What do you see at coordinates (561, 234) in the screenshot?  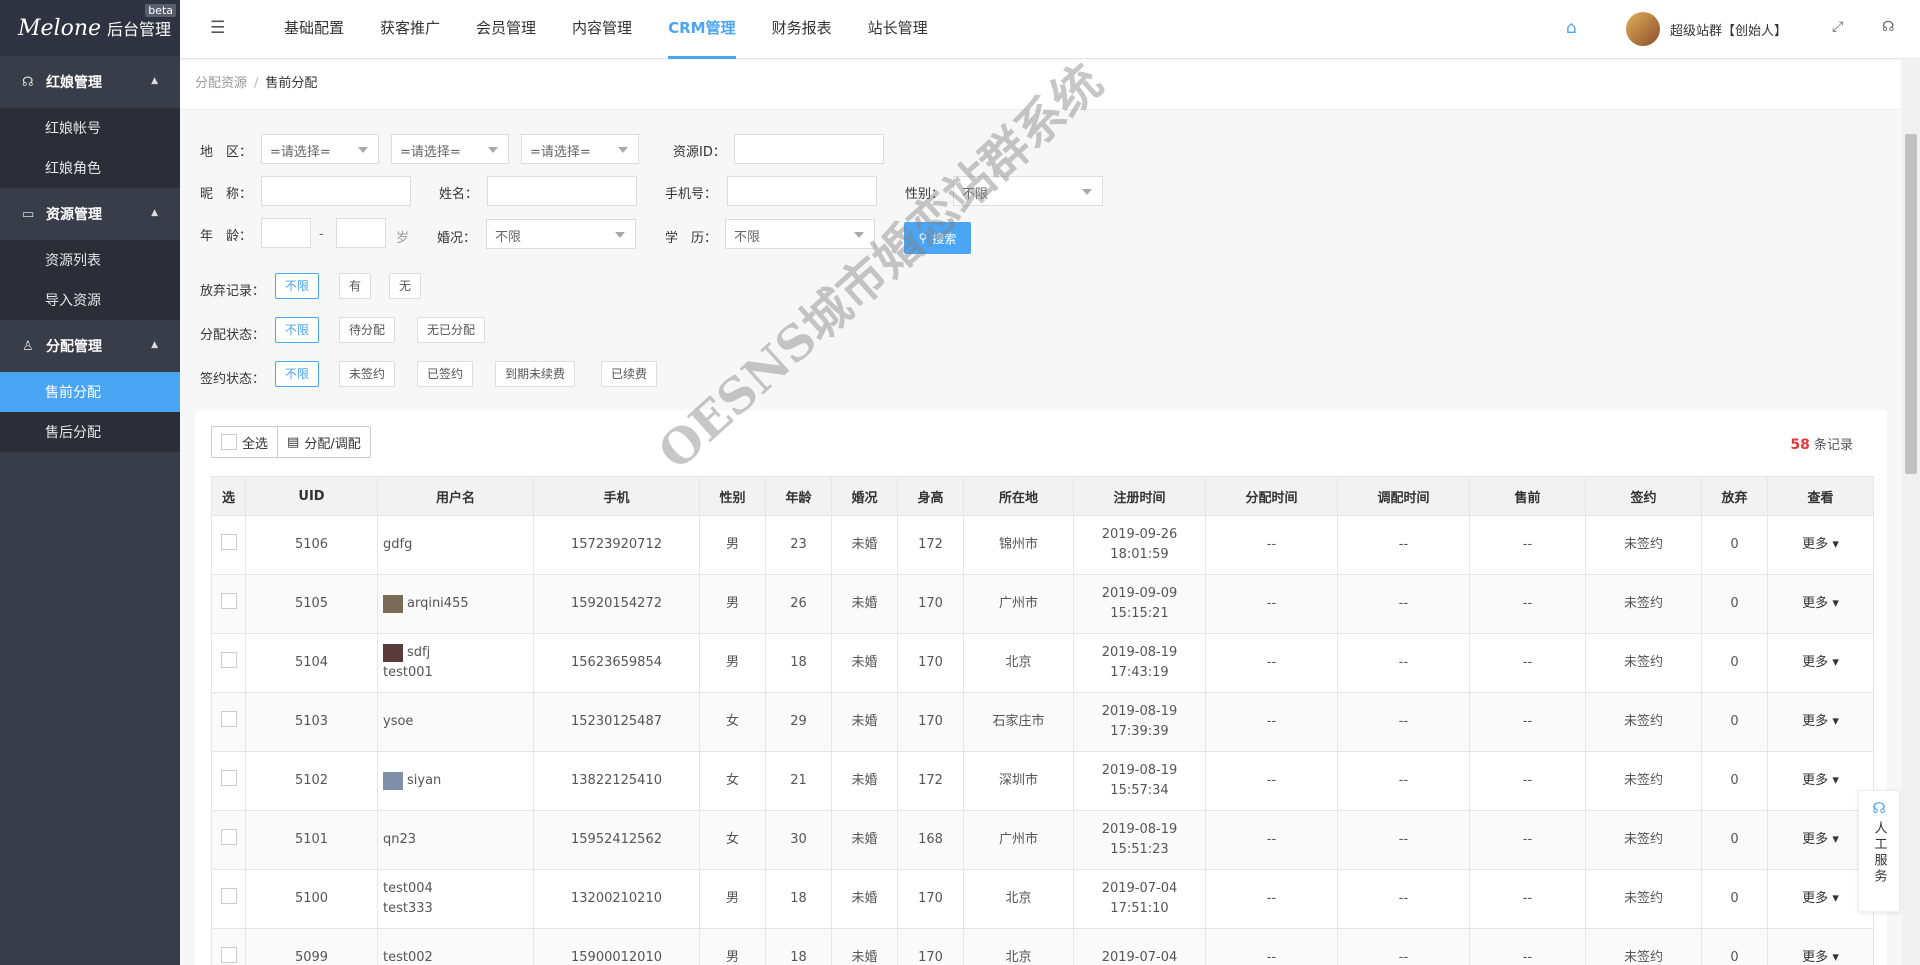 I see `marital-select: 不限` at bounding box center [561, 234].